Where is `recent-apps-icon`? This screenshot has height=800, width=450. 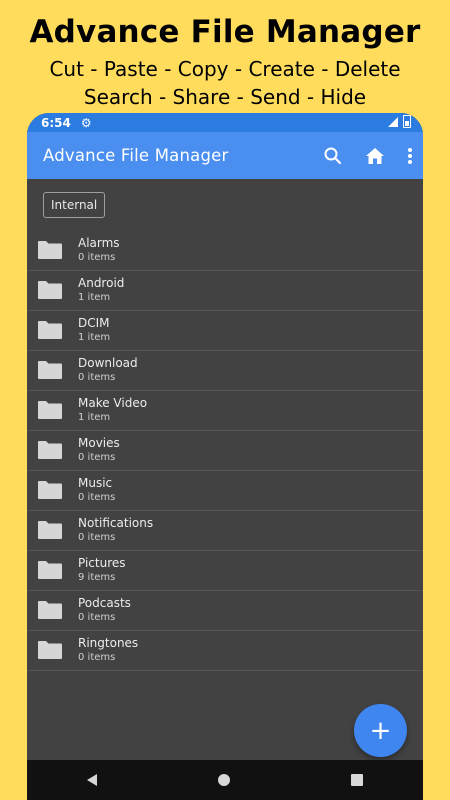
recent-apps-icon is located at coordinates (356, 780).